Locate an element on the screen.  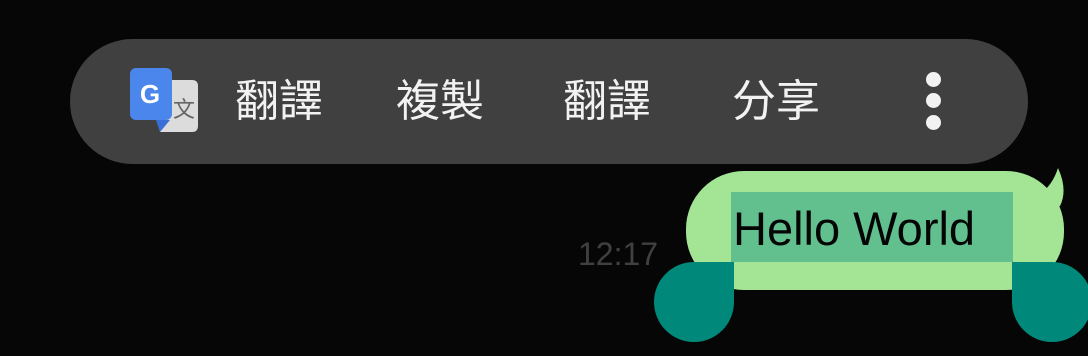
google-translate-icon: G 文 is located at coordinates (164, 100).